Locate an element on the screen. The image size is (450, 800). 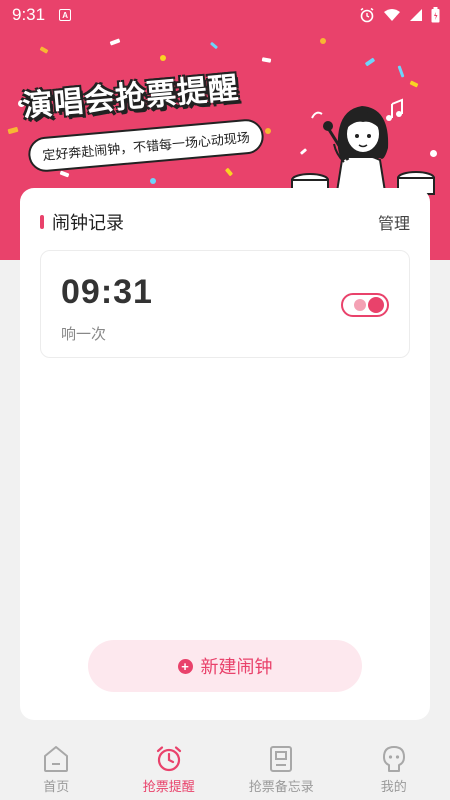
singer-illustration-icon is located at coordinates (363, 148).